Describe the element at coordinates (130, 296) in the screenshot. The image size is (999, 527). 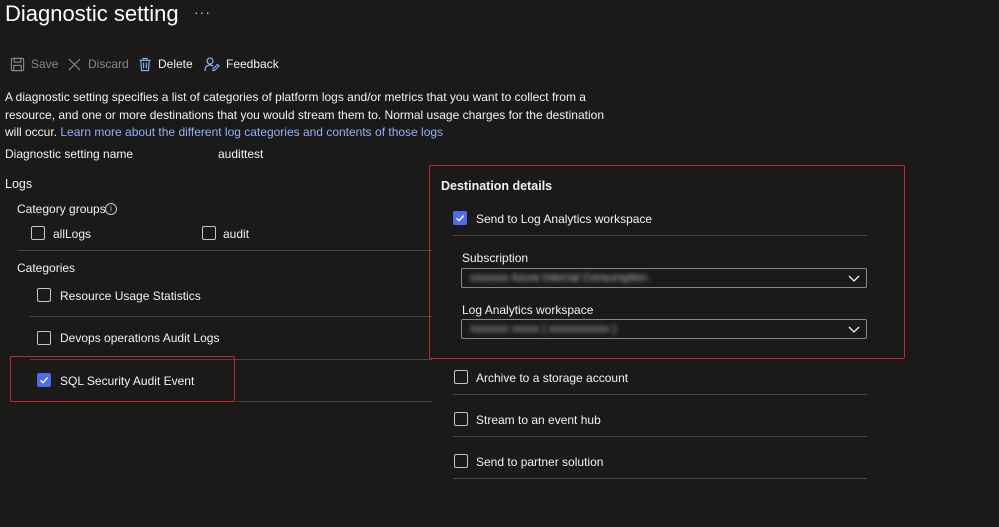
I see `resource-usage-label: Resource Usage Statistics` at that location.